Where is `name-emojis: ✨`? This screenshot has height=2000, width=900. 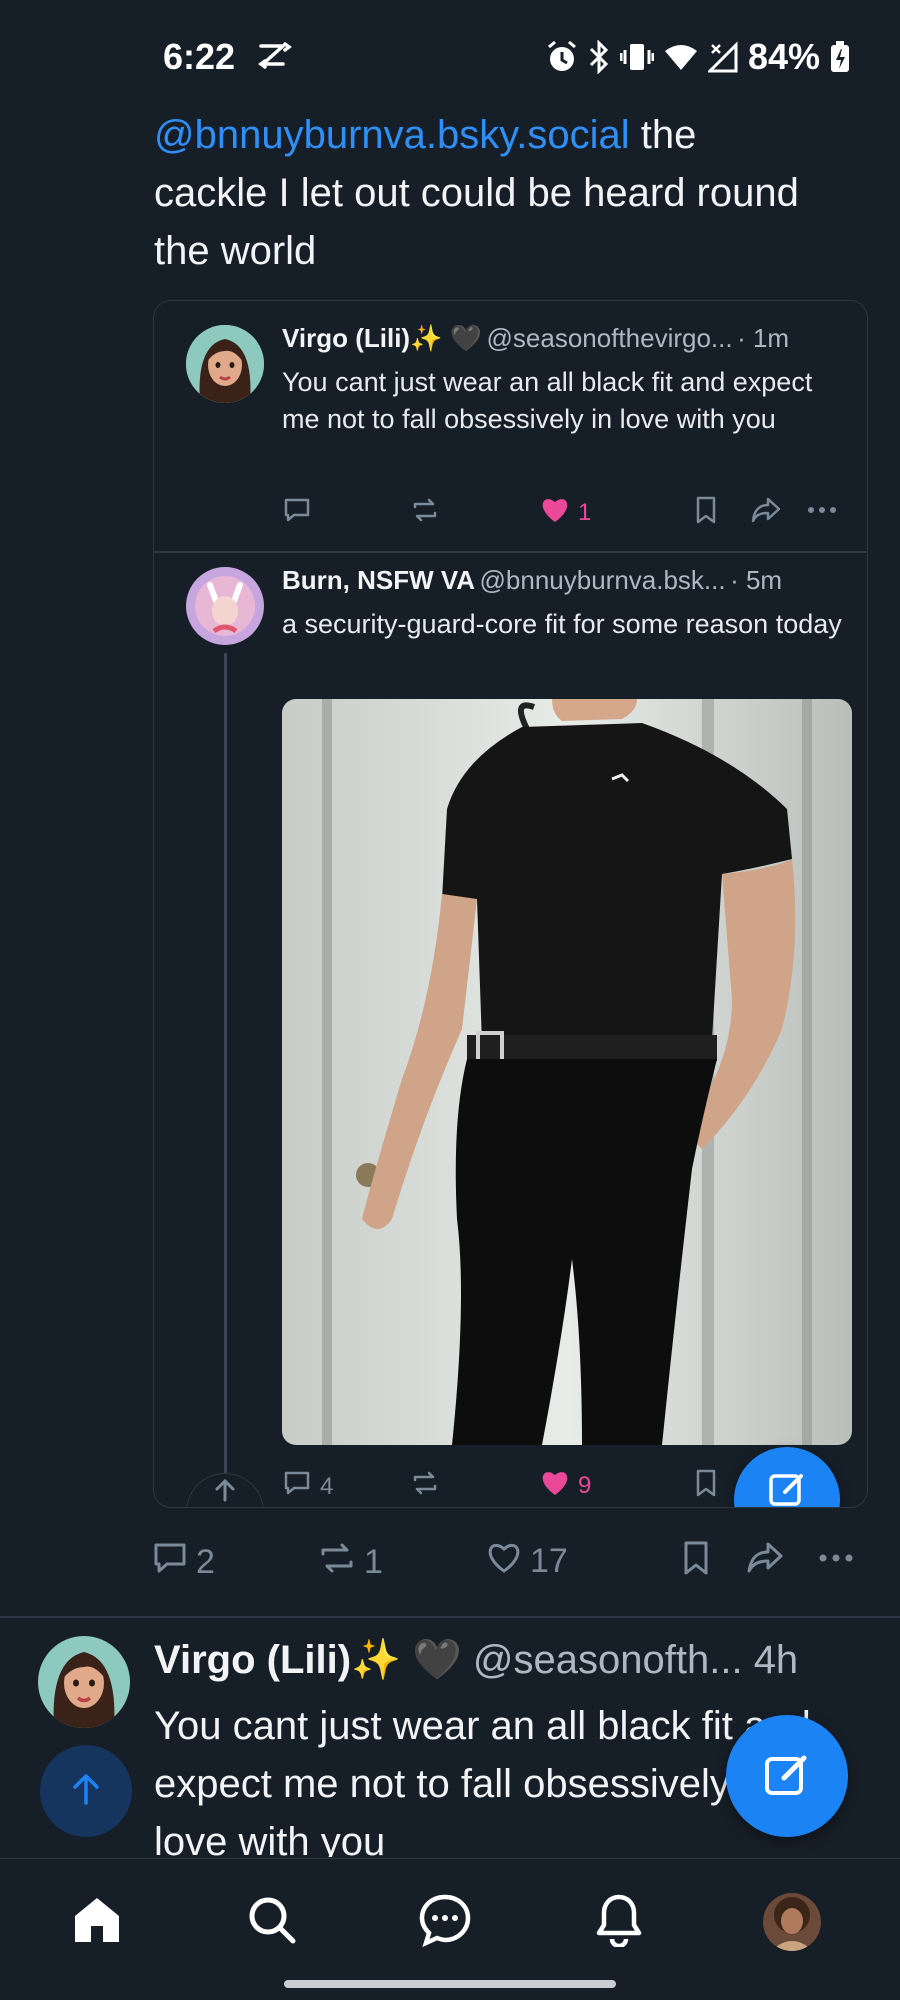 name-emojis: ✨ is located at coordinates (376, 1660).